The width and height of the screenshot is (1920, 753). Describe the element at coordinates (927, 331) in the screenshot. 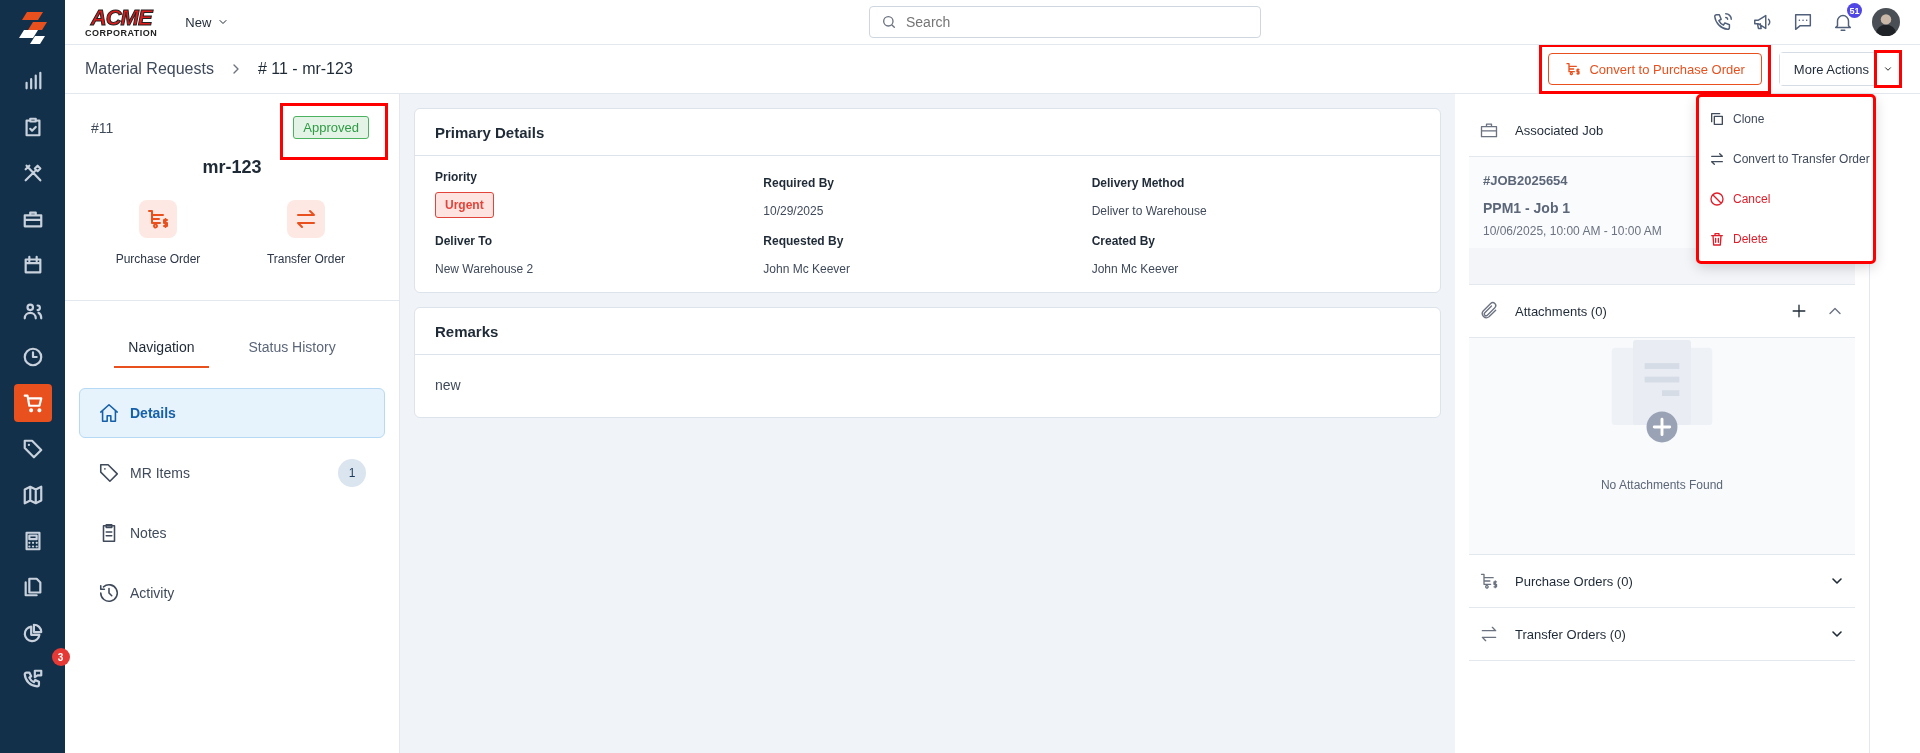

I see `card-title: Remarks` at that location.